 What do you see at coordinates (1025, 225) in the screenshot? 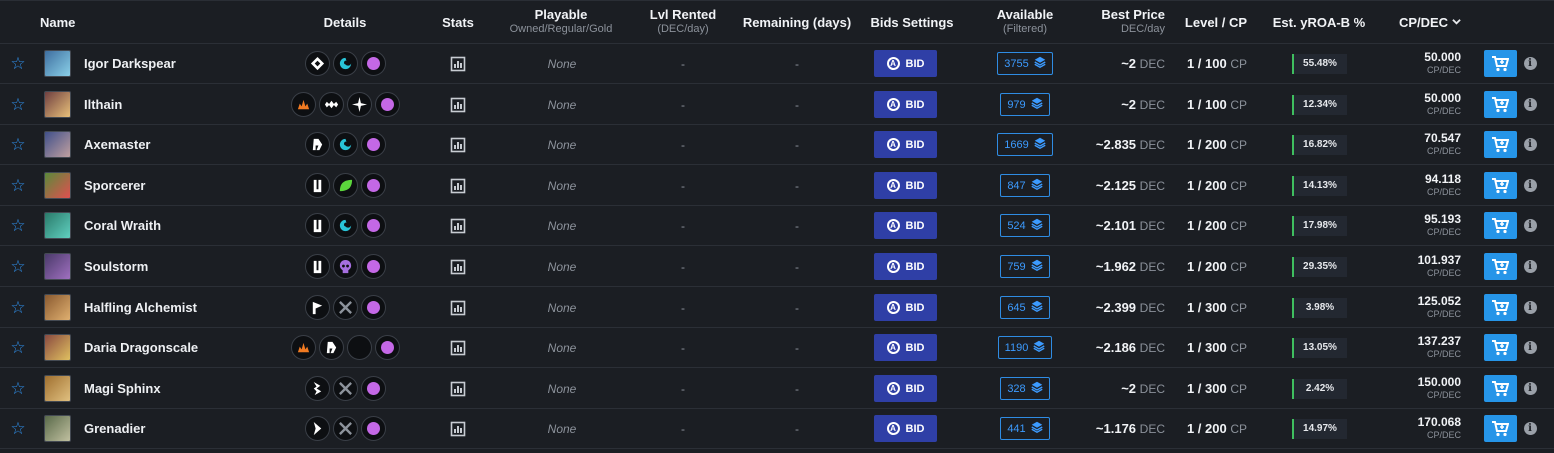
I see `available-button: 524` at bounding box center [1025, 225].